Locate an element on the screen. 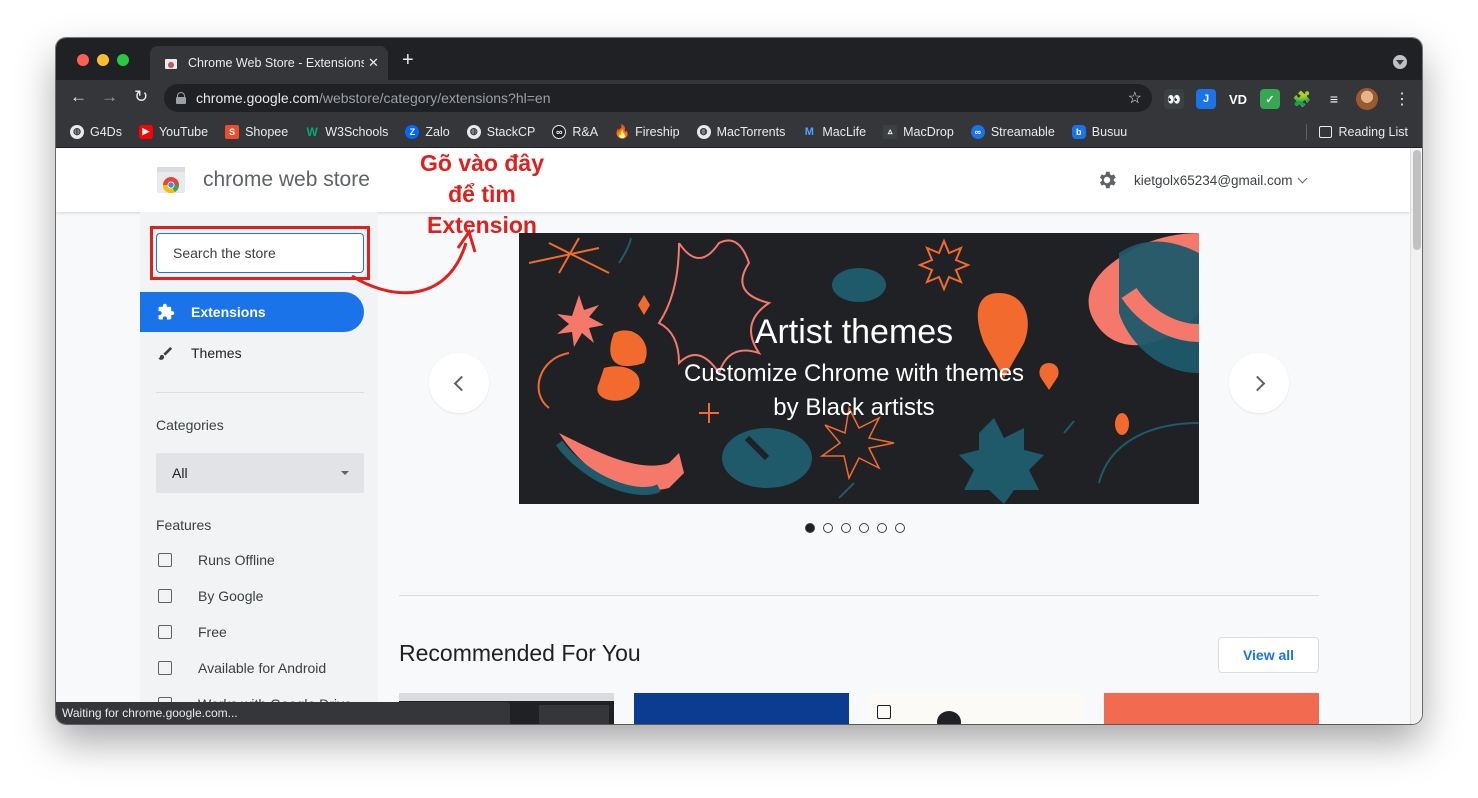 The width and height of the screenshot is (1478, 798). shopee-icon: S is located at coordinates (232, 131).